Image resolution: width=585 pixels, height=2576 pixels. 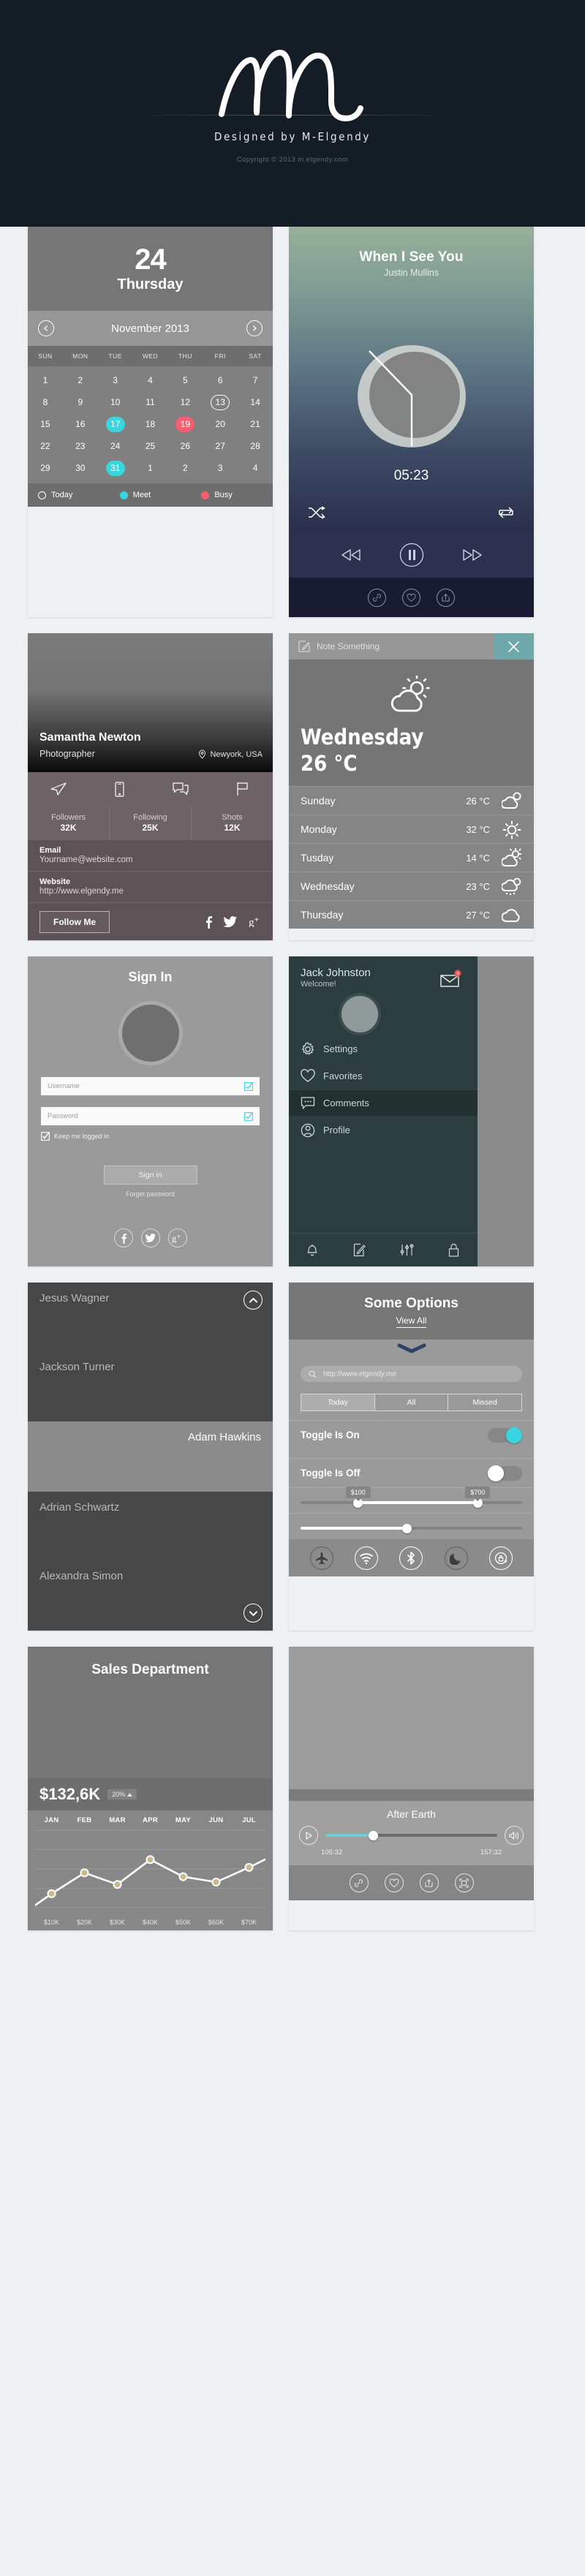 I want to click on quick-toggle-moon, so click(x=456, y=1558).